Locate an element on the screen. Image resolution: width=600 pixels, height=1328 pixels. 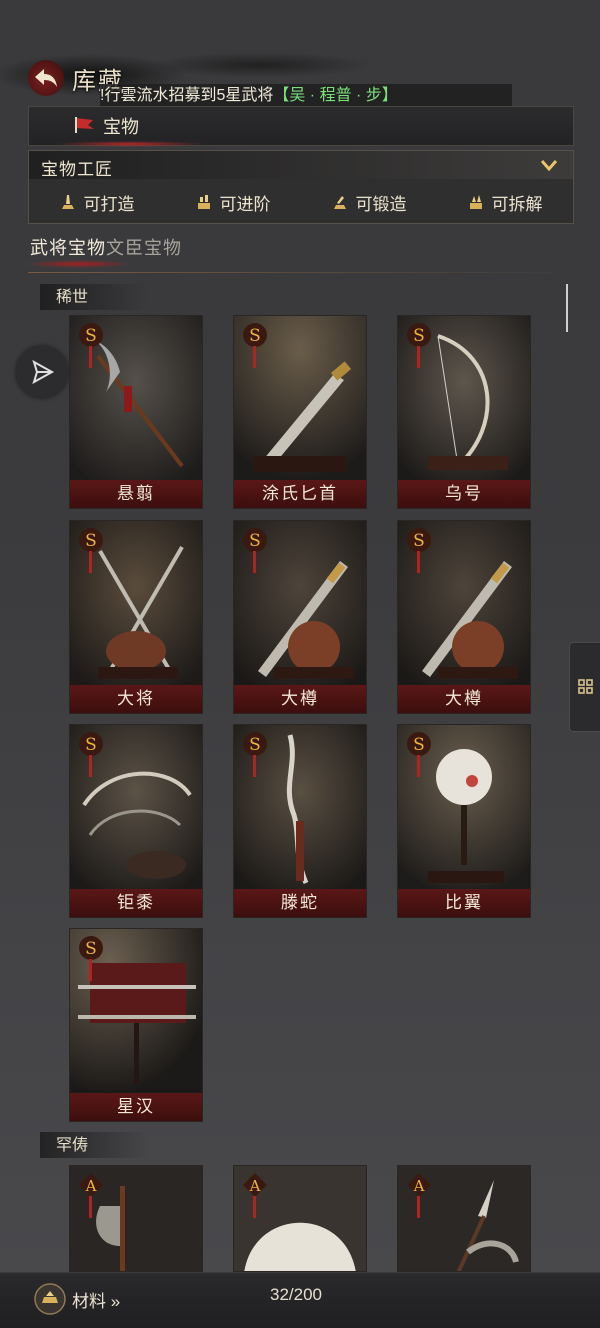
recruit-broadcast: !行雲流水招募到5星武将【吴 · 程普 · 步】 is located at coordinates (306, 96).